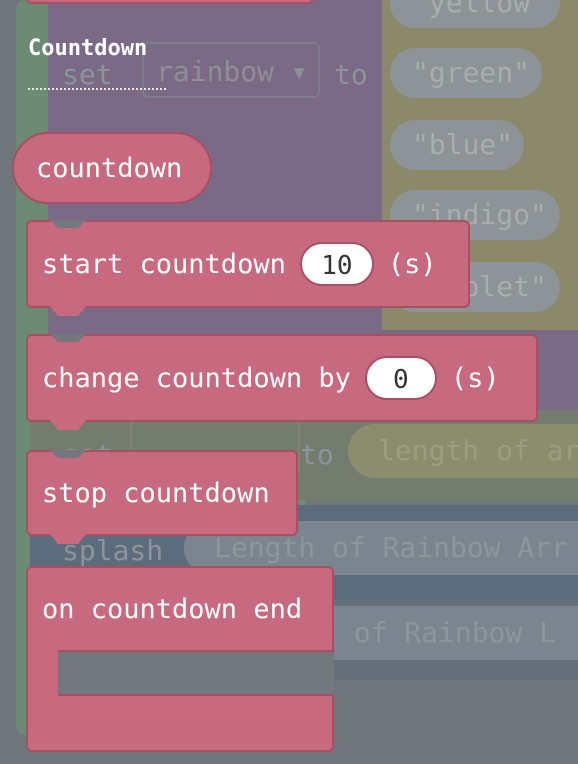 The width and height of the screenshot is (578, 764). I want to click on on-countdown-end-slot, so click(196, 673).